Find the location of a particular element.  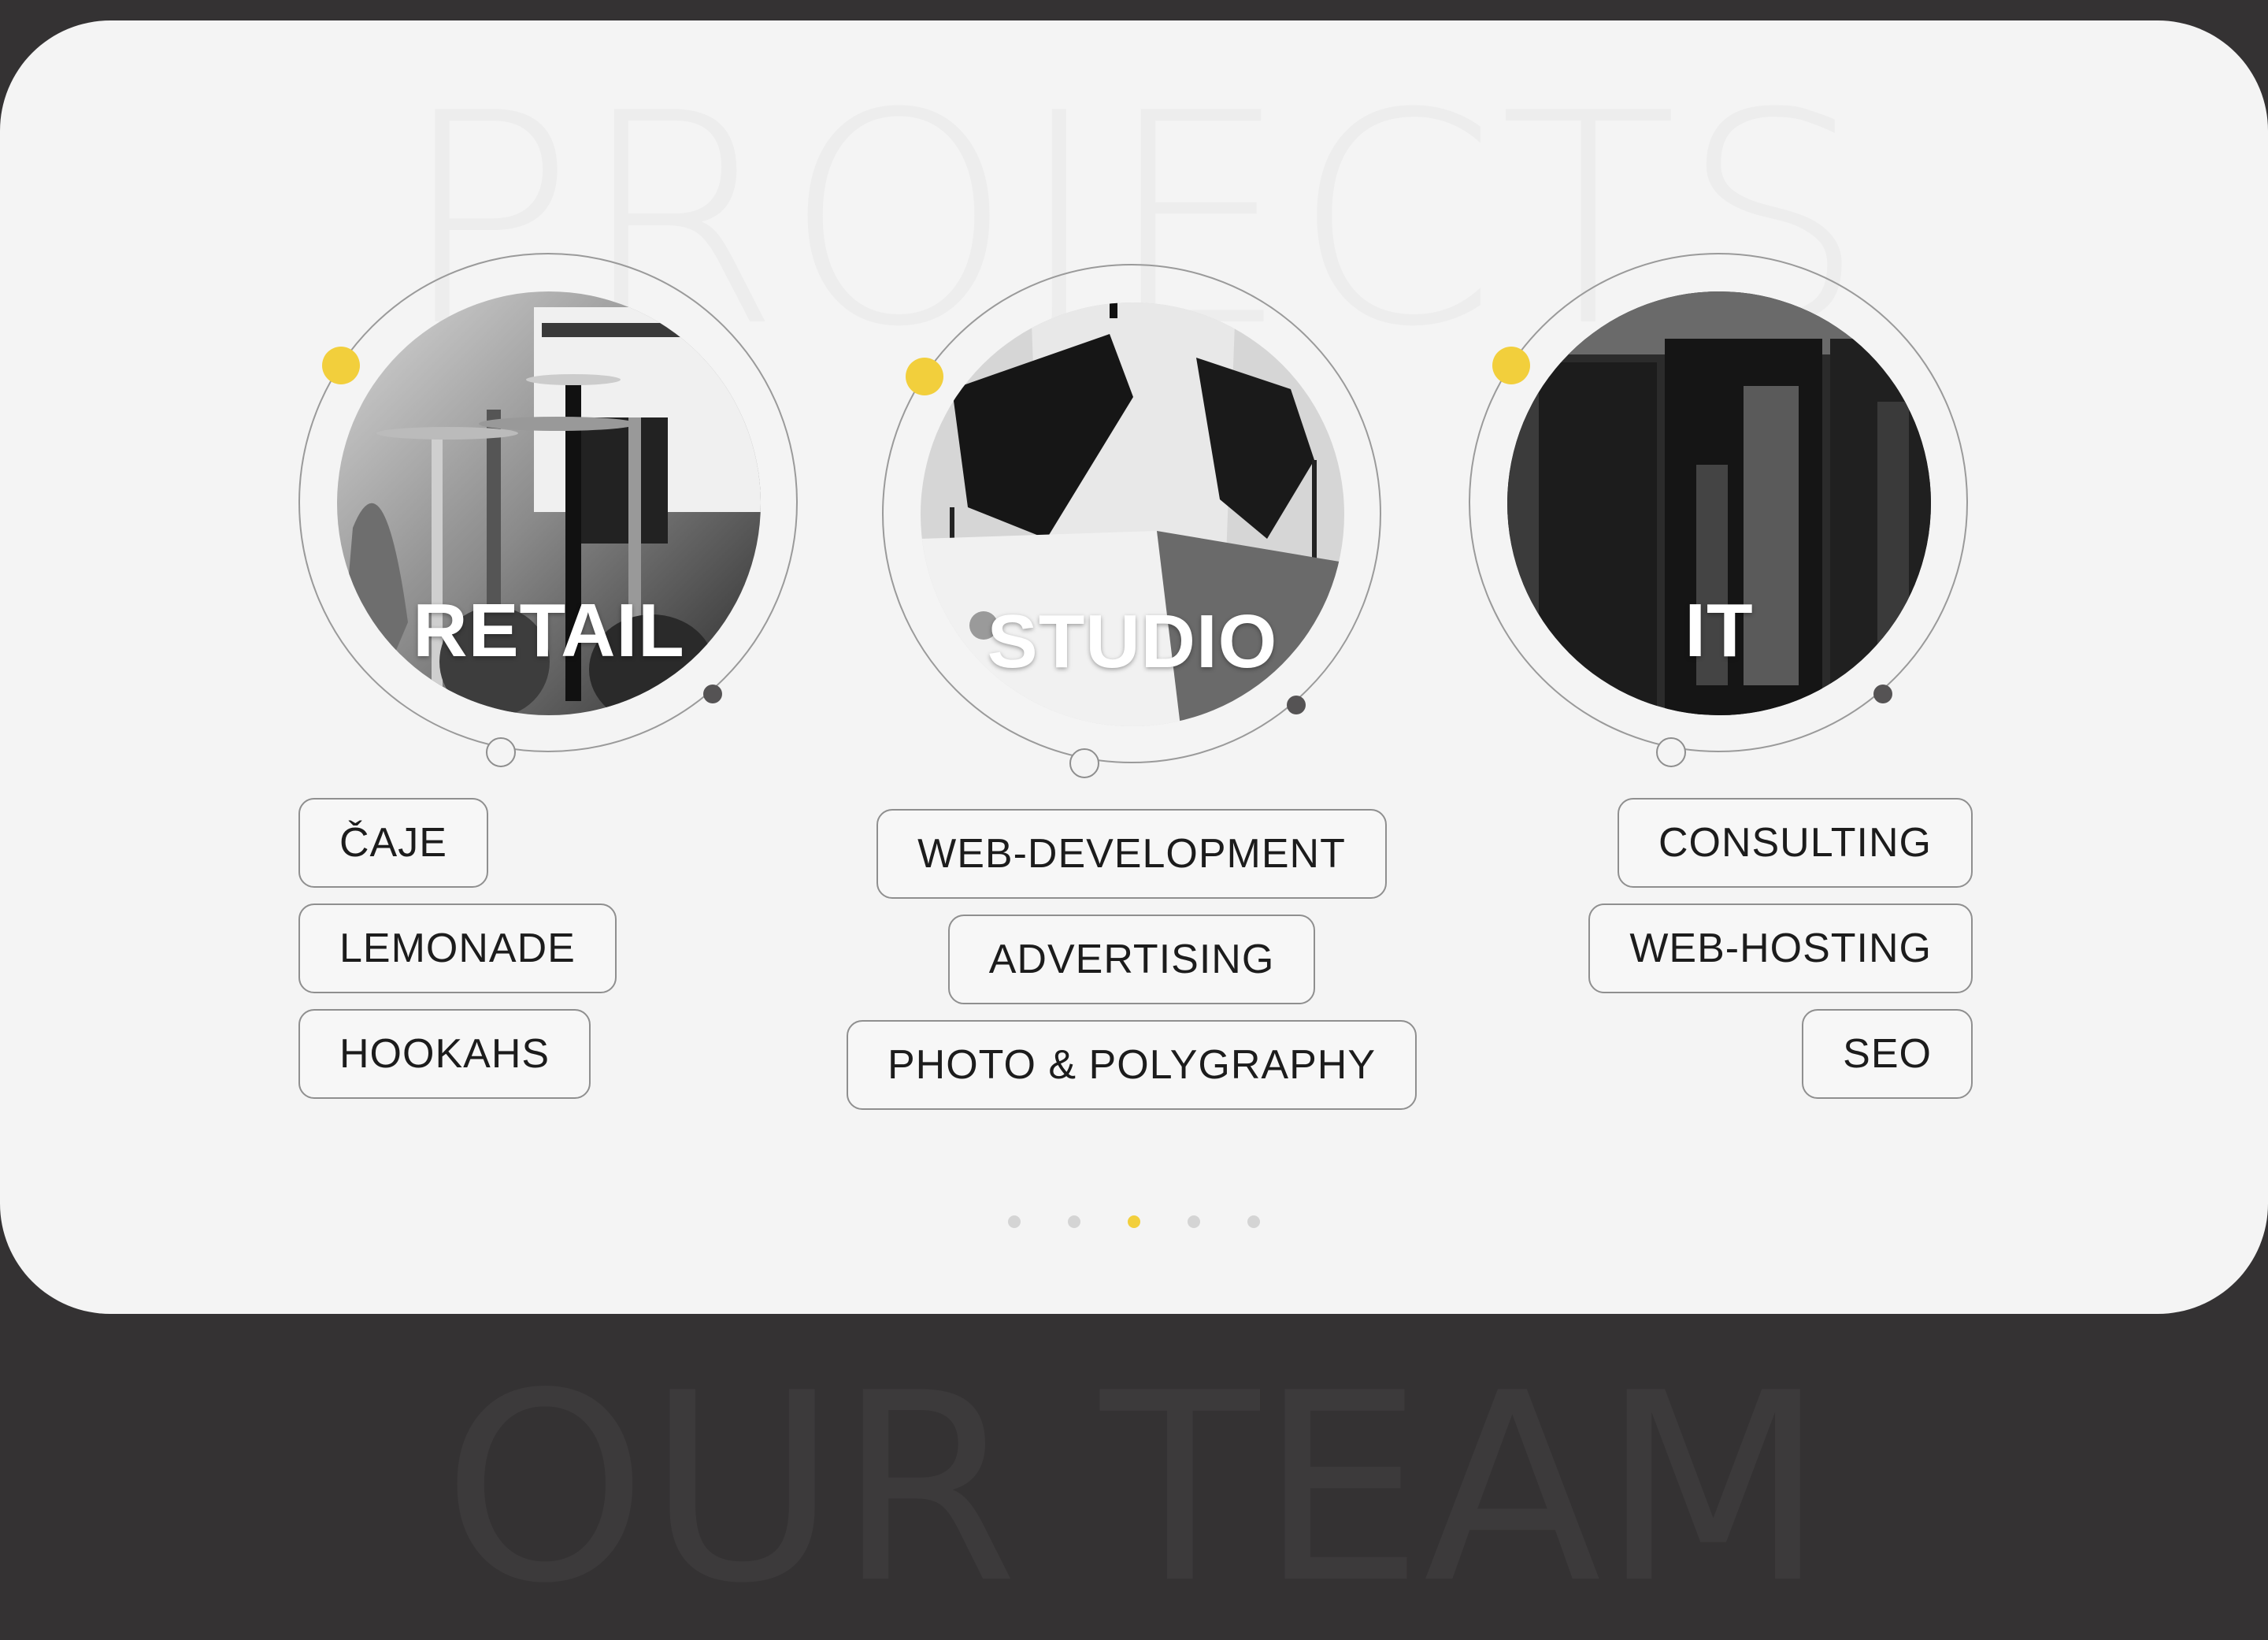

project-label: RETAIL is located at coordinates (549, 630).